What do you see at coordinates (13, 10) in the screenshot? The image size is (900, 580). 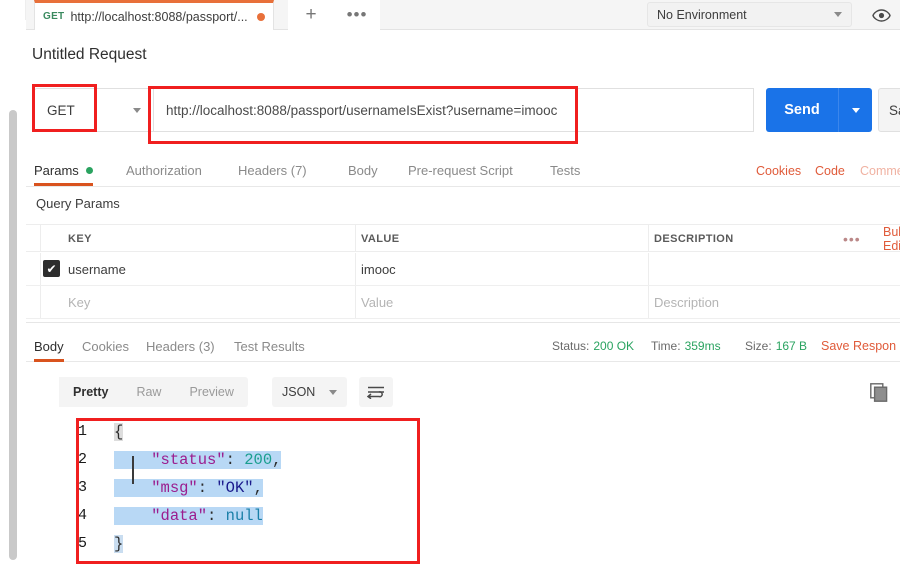 I see `sidebar-corner` at bounding box center [13, 10].